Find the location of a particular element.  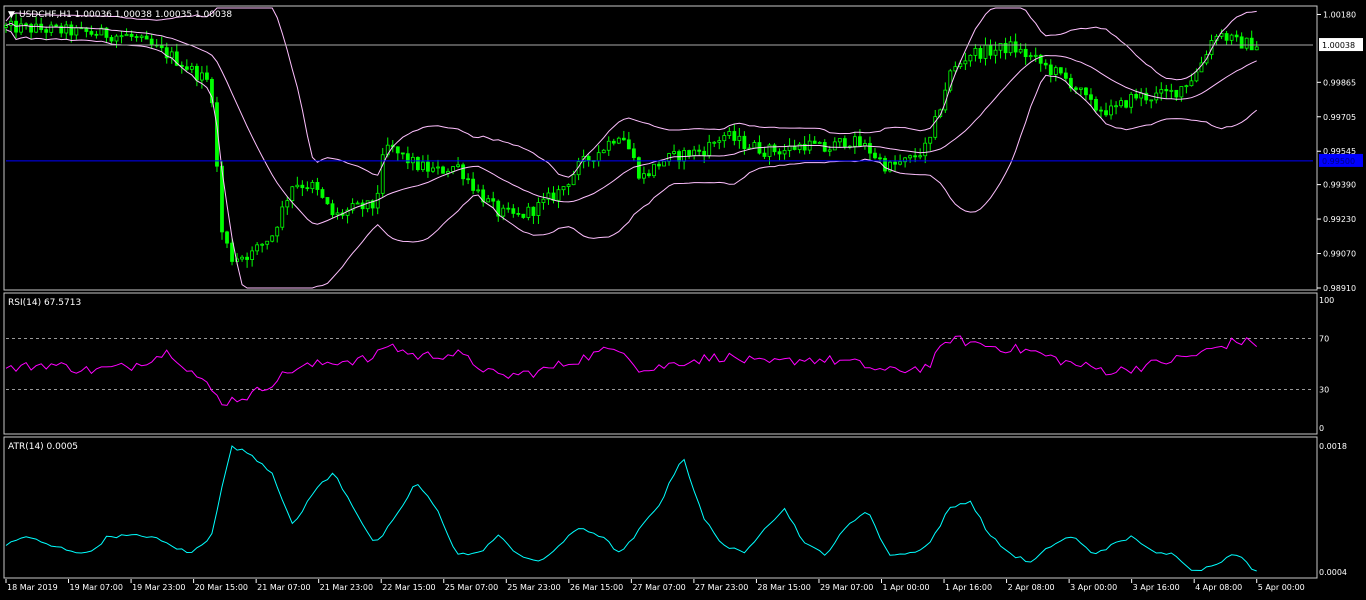

time-tick-label: 27 Mar 07:00 is located at coordinates (658, 587).